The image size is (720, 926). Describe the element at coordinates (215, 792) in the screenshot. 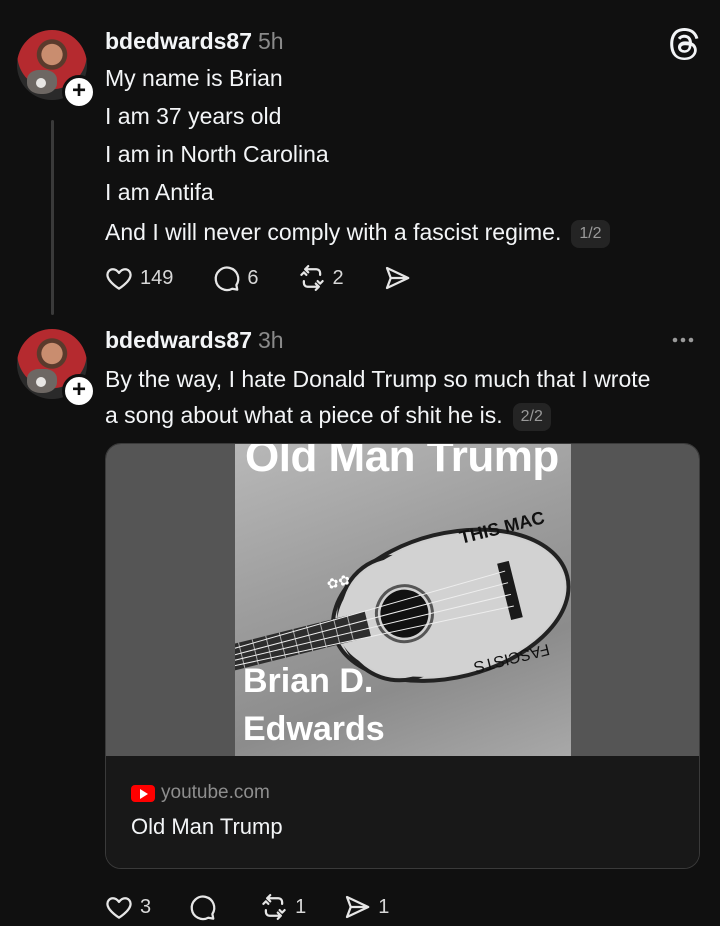

I see `link-domain: youtube.com` at that location.